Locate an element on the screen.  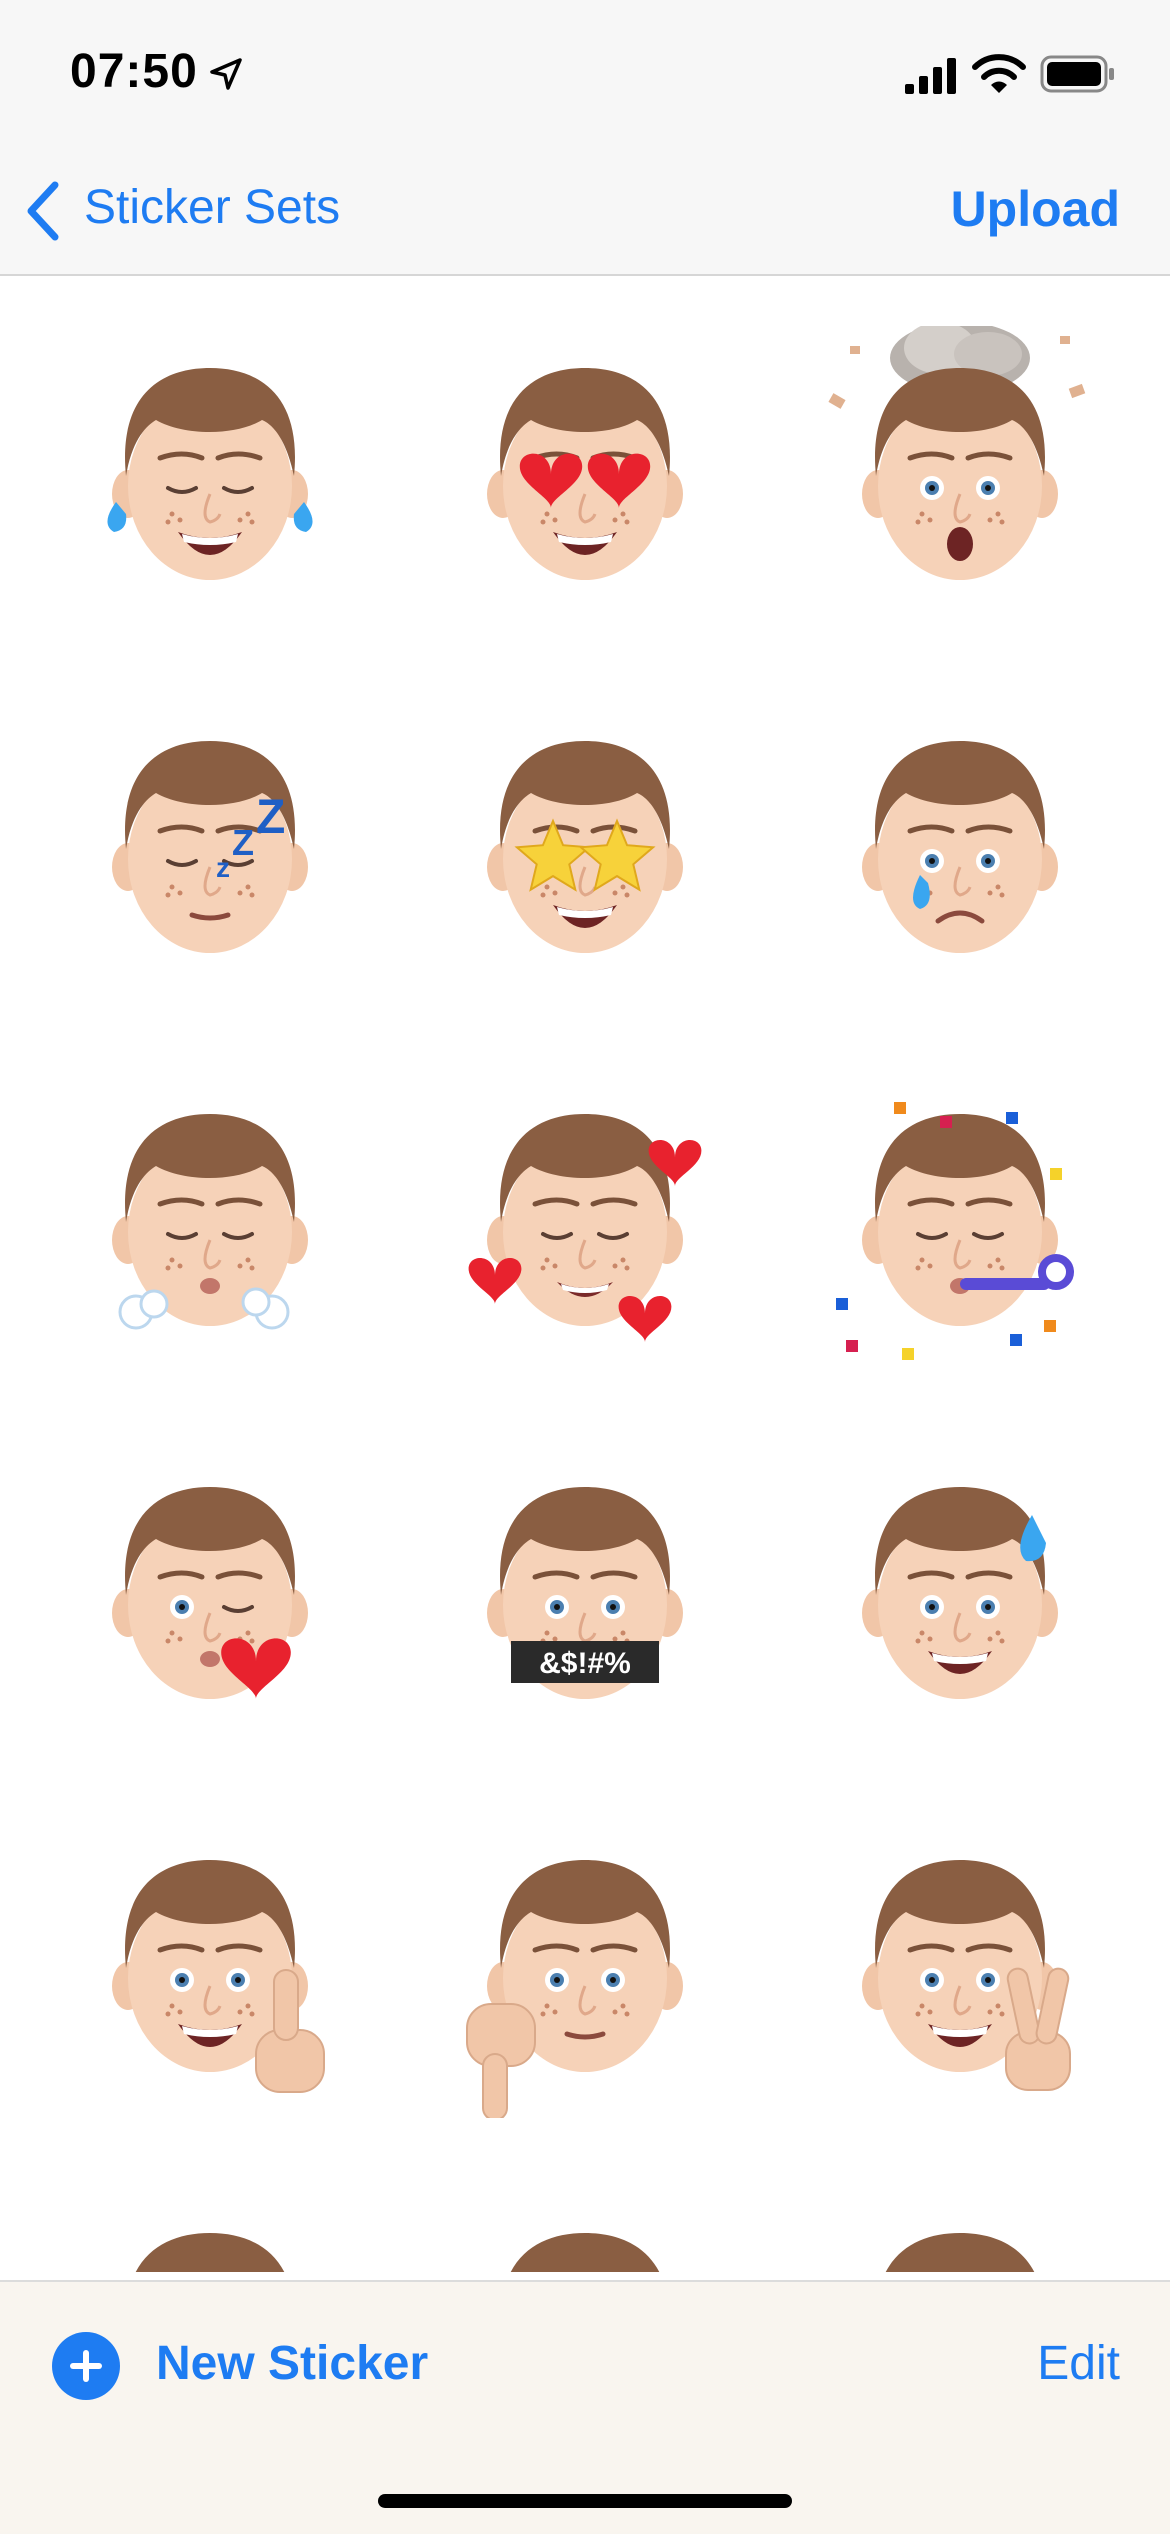
sweat-smile-sticker is located at coordinates (960, 1595).